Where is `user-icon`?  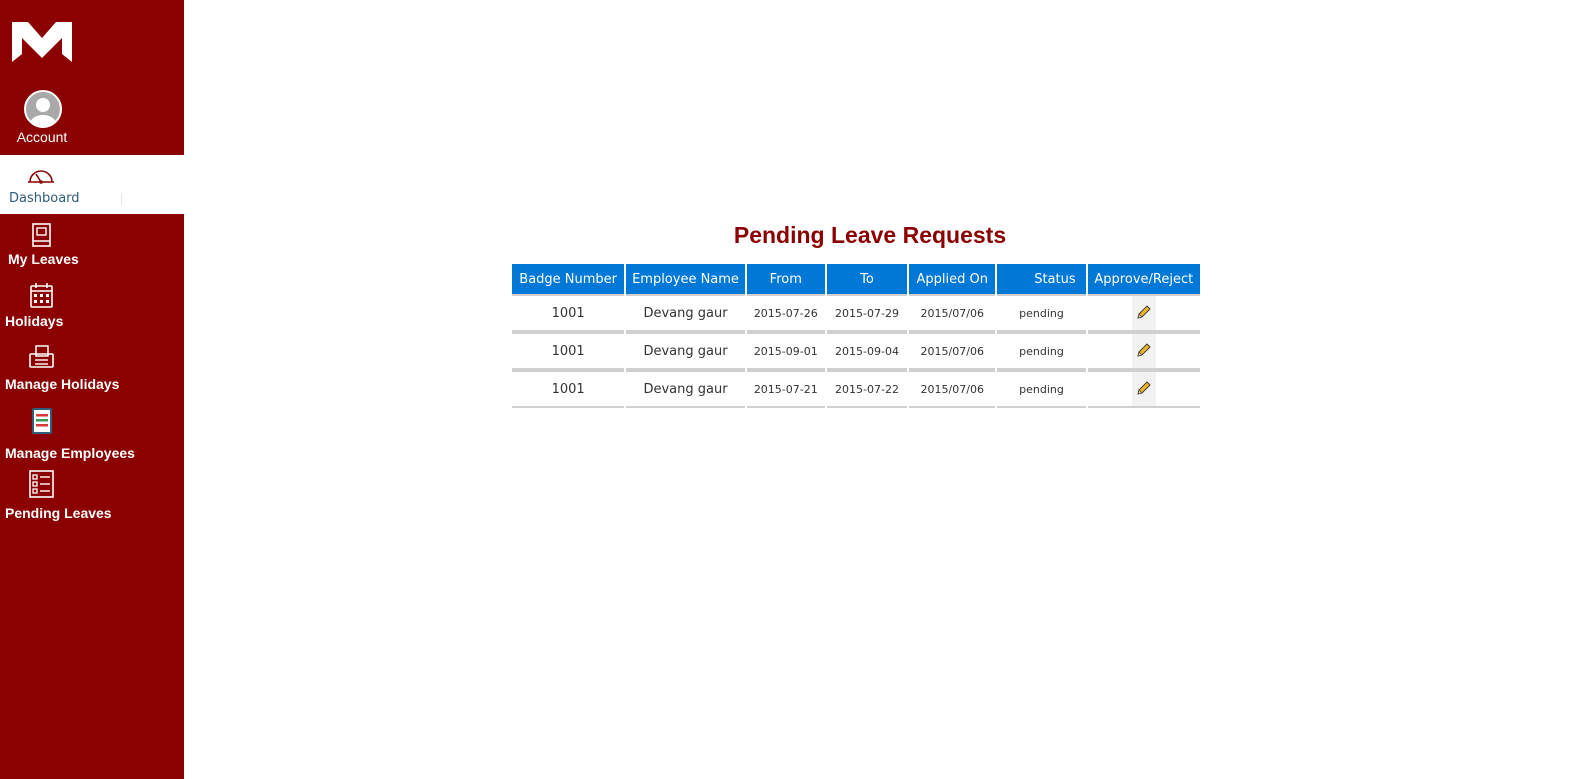 user-icon is located at coordinates (43, 112).